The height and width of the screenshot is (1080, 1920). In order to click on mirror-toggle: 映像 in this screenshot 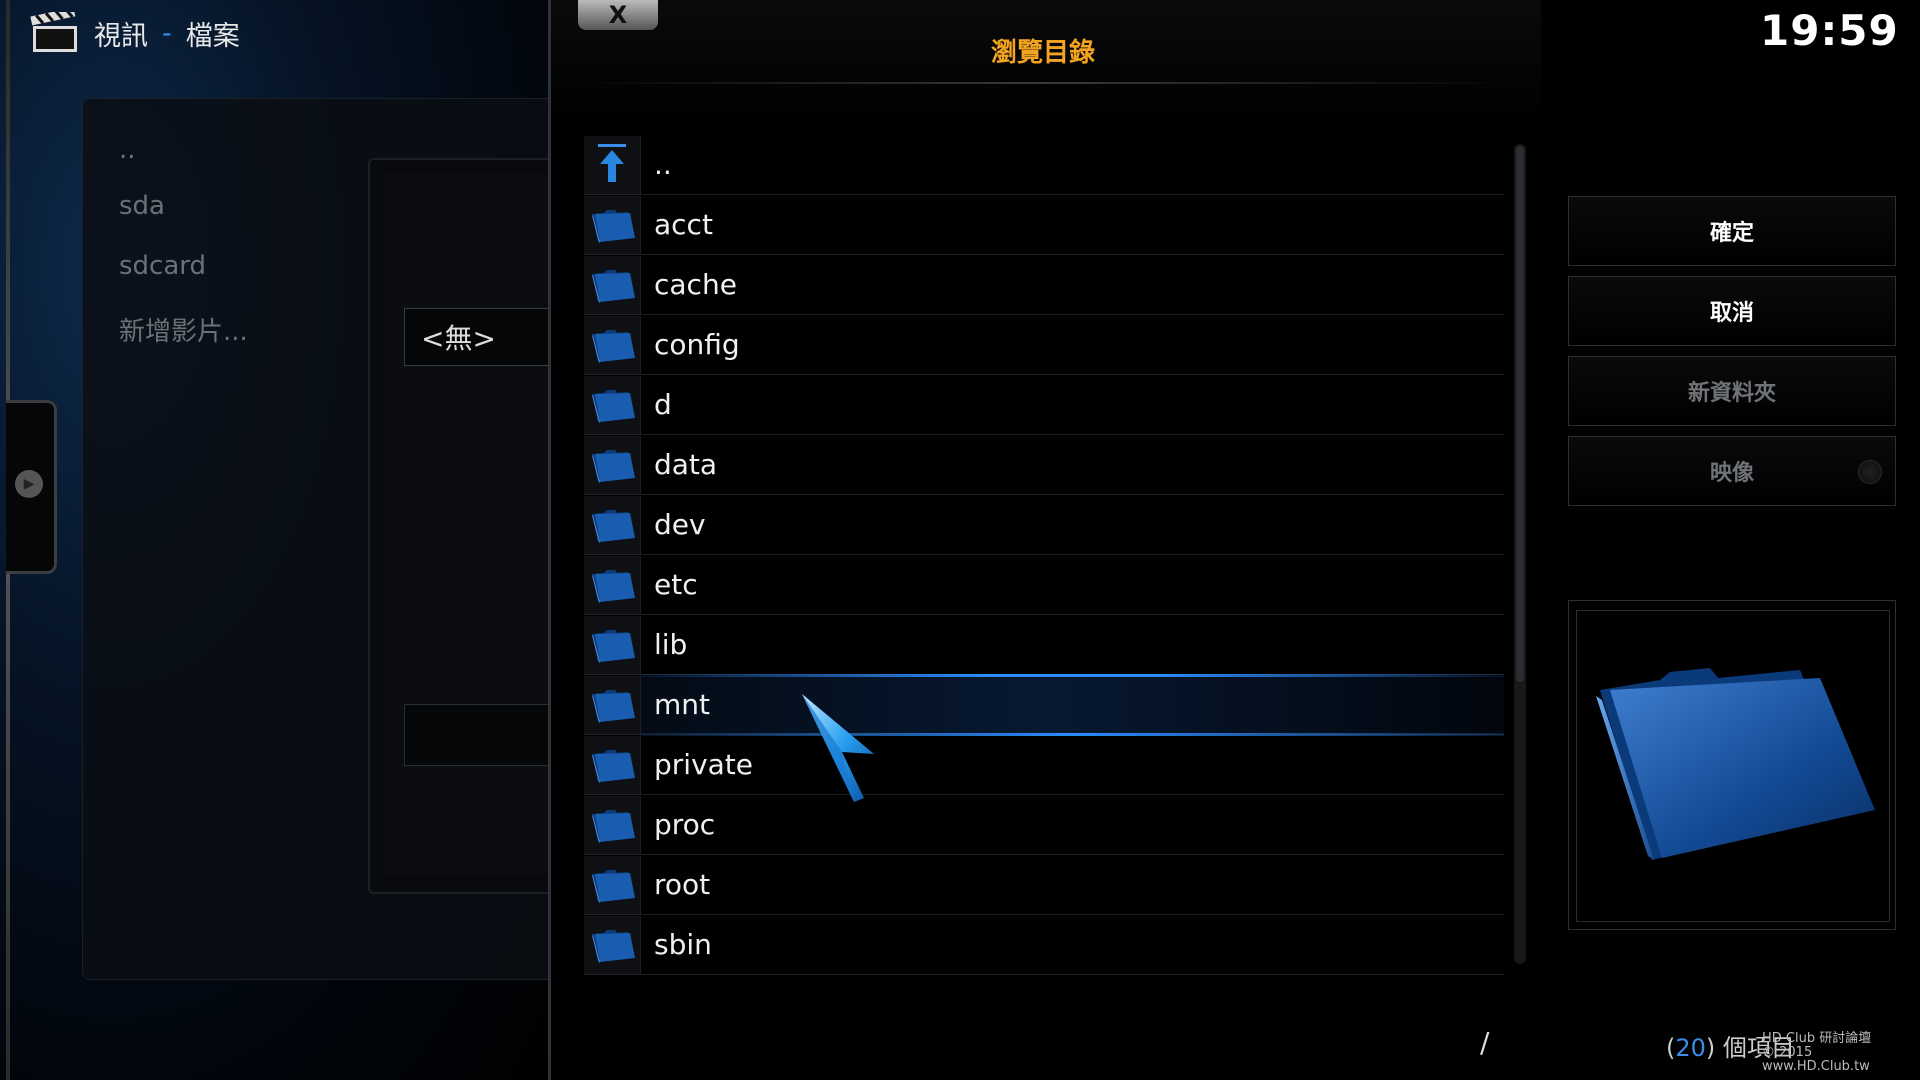, I will do `click(1732, 471)`.